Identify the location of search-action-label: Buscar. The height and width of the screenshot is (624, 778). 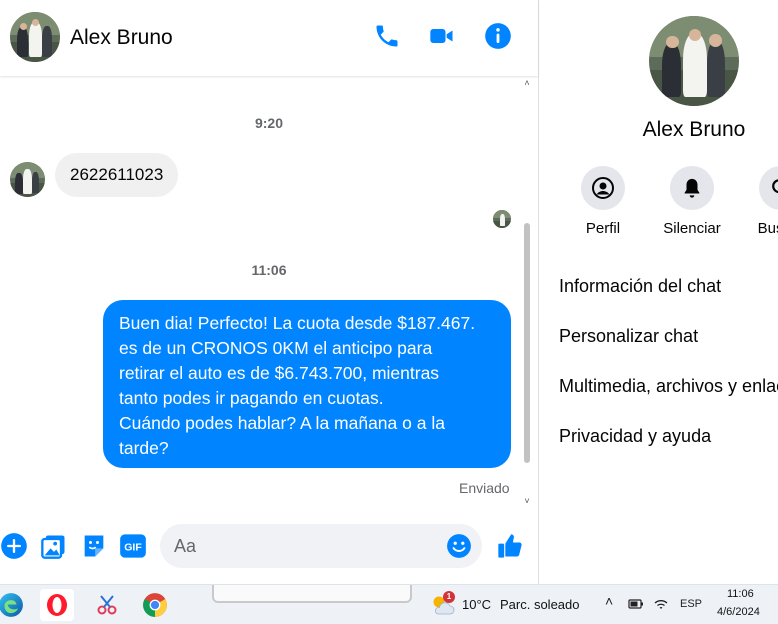
(767, 228).